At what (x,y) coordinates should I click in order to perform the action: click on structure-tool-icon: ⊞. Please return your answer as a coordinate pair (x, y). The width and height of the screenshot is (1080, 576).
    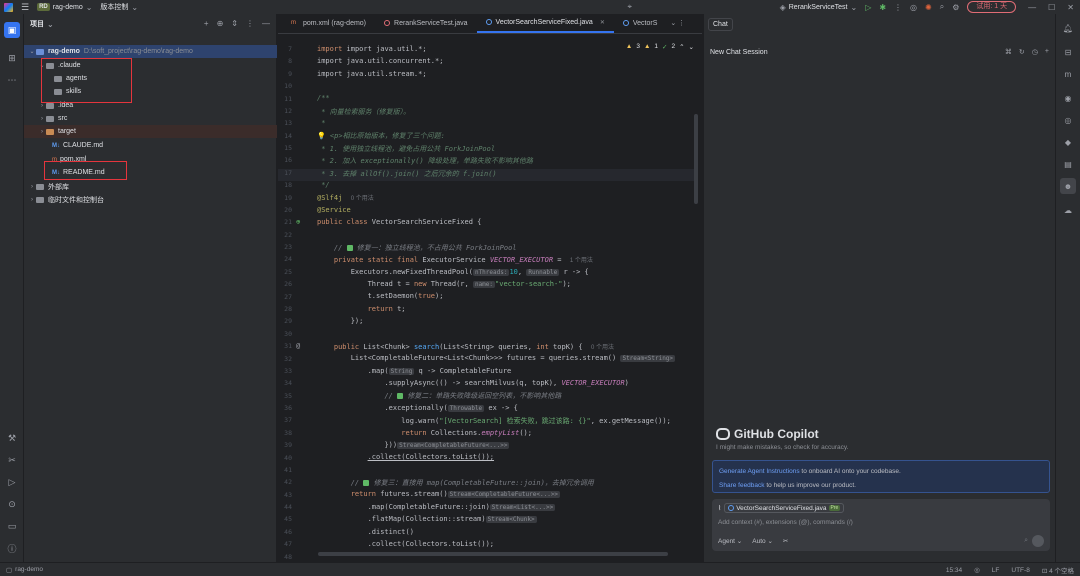
    Looking at the image, I should click on (12, 58).